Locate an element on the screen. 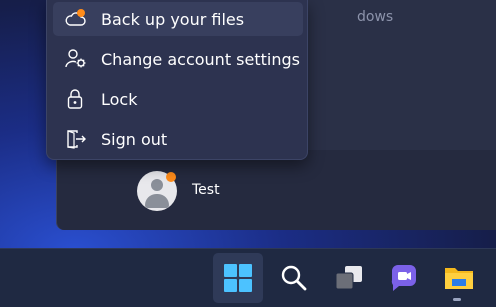 The height and width of the screenshot is (307, 496). sign-out-icon is located at coordinates (76, 139).